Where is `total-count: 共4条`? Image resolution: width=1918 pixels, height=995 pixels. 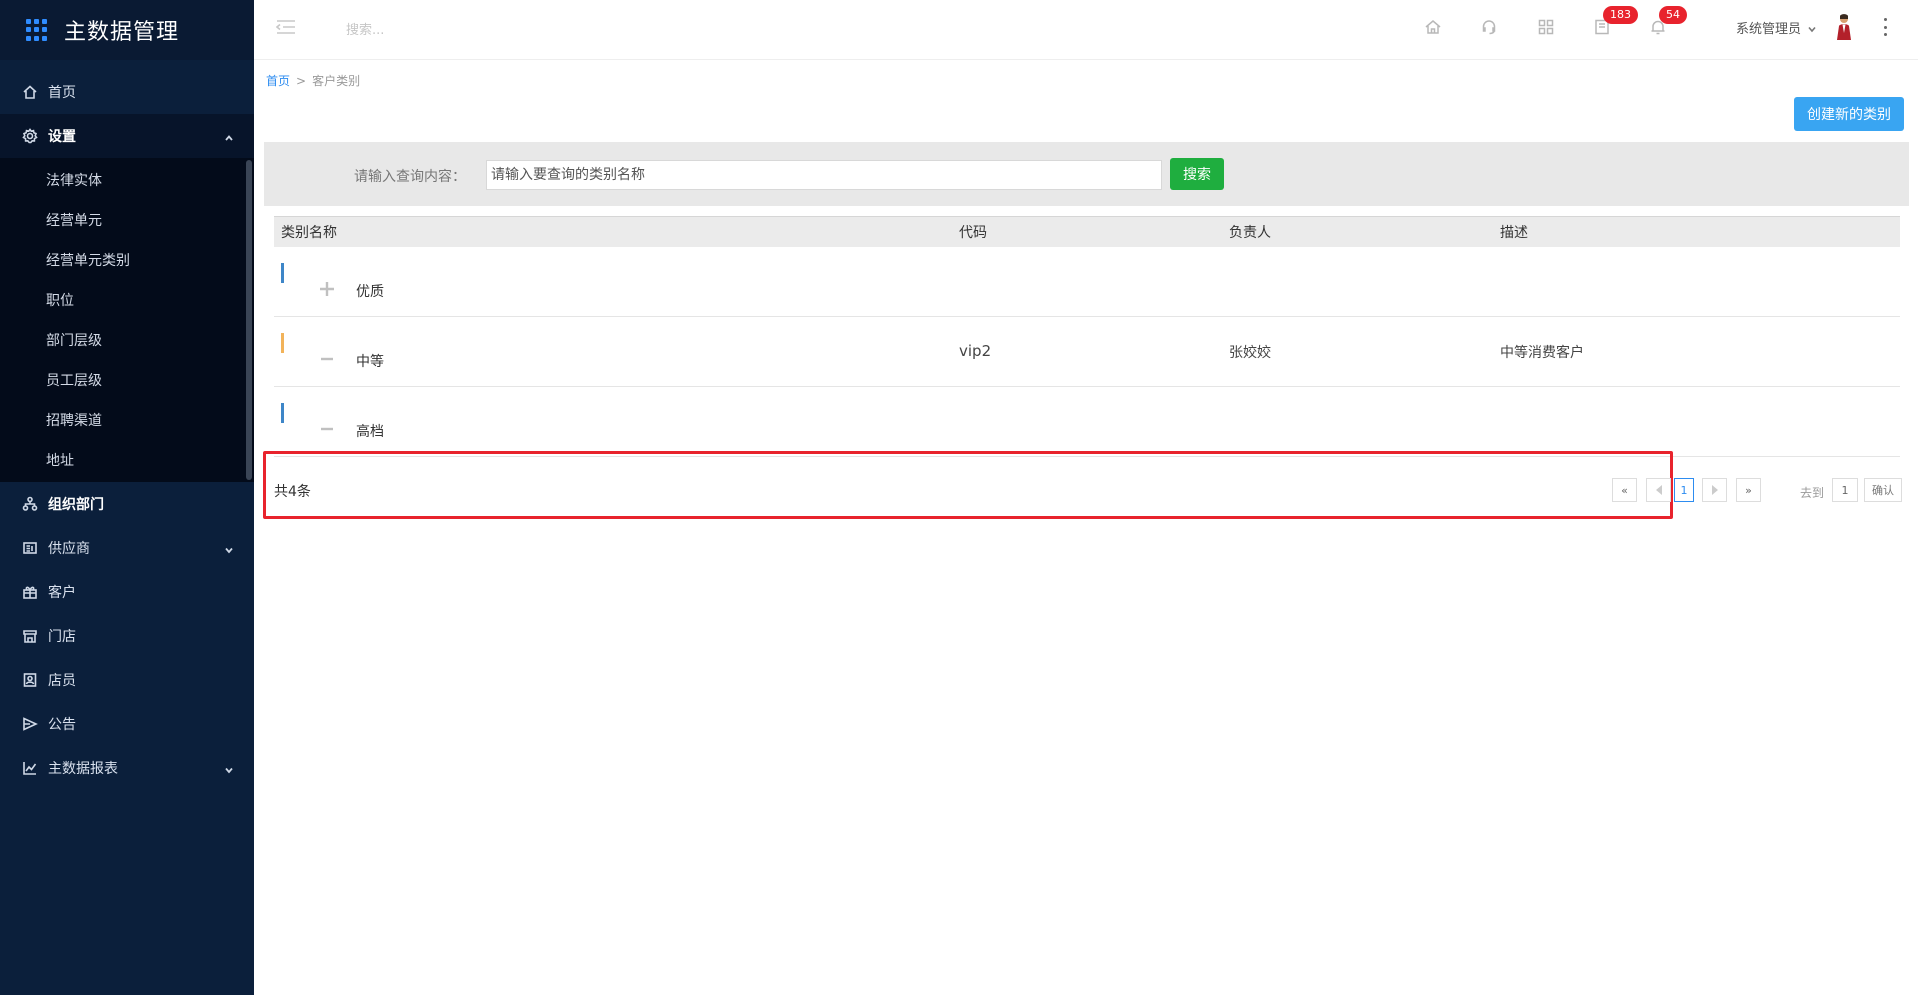
total-count: 共4条 is located at coordinates (292, 492).